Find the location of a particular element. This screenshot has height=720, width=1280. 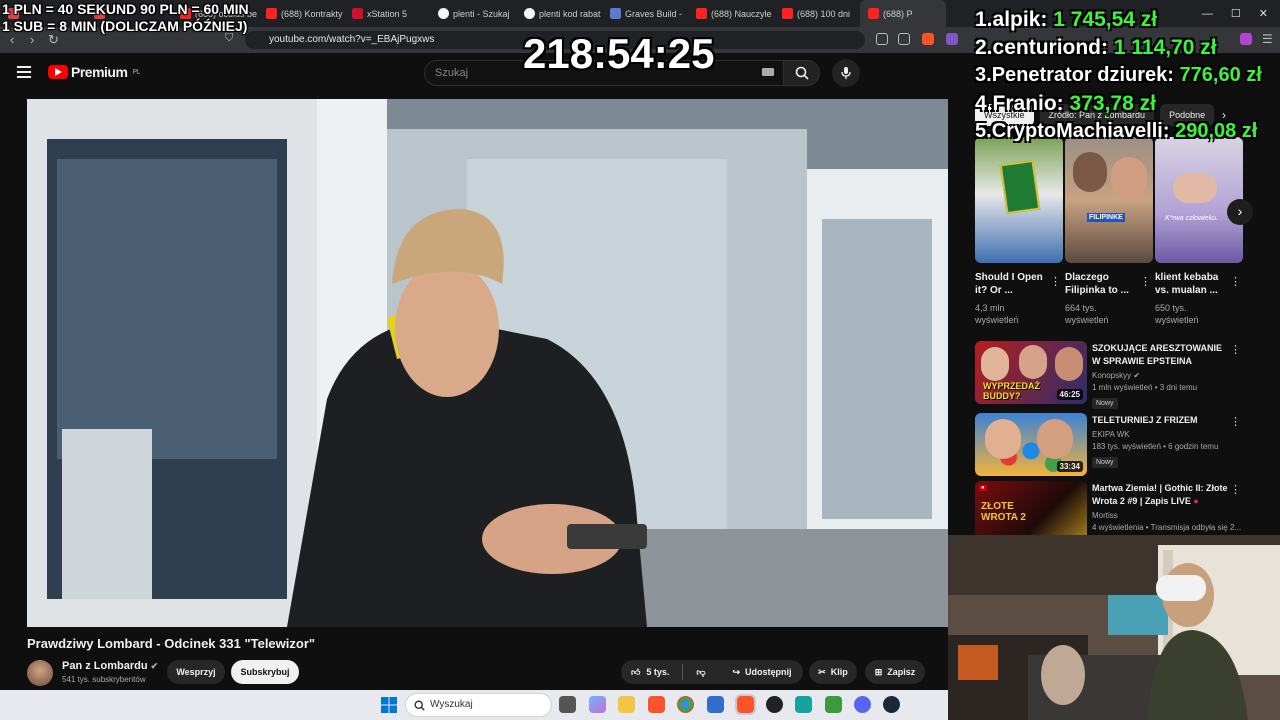

clip-label: Klip is located at coordinates (839, 672).